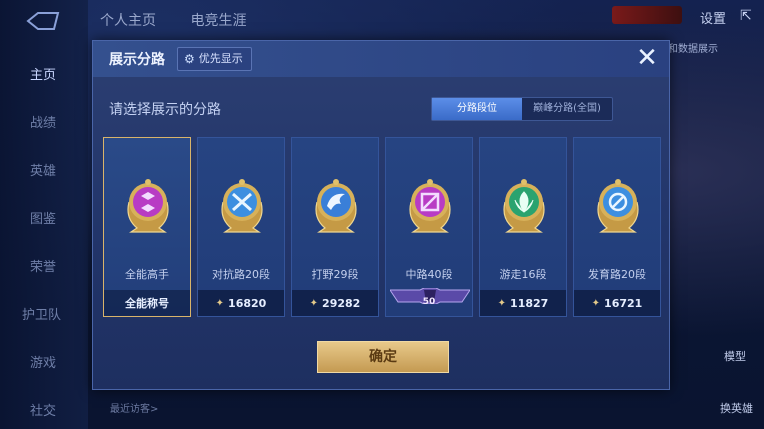 Image resolution: width=764 pixels, height=429 pixels. Describe the element at coordinates (242, 206) in the screenshot. I see `clash-lane-emblem-icon` at that location.